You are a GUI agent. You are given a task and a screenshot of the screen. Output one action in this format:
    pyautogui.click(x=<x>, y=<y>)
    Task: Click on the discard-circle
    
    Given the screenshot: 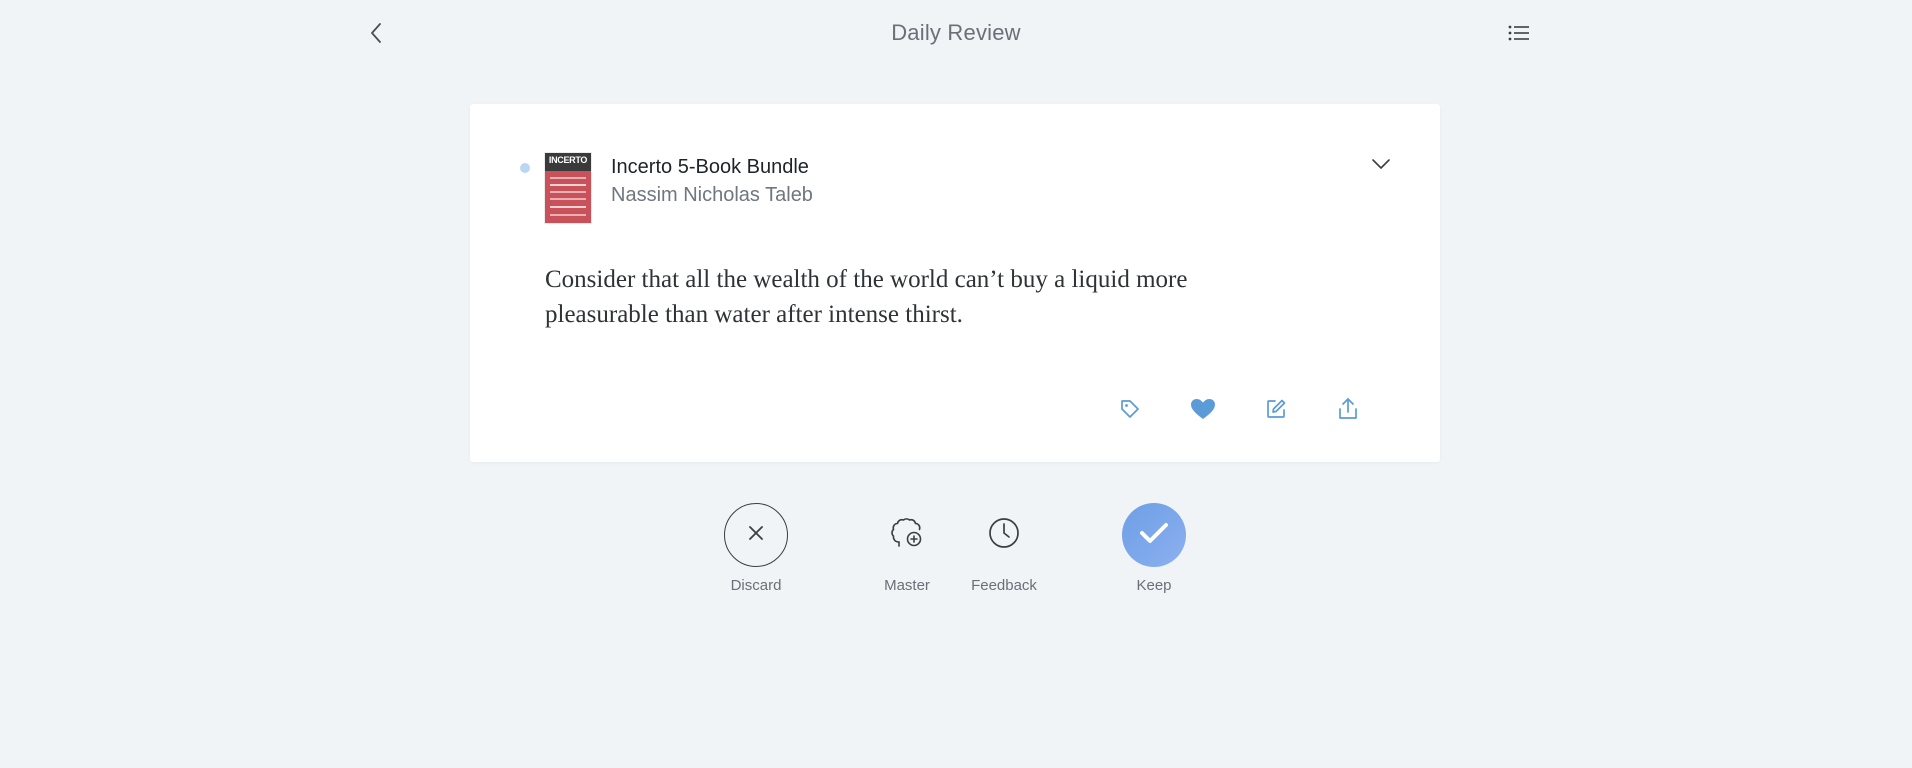 What is the action you would take?
    pyautogui.click(x=756, y=535)
    